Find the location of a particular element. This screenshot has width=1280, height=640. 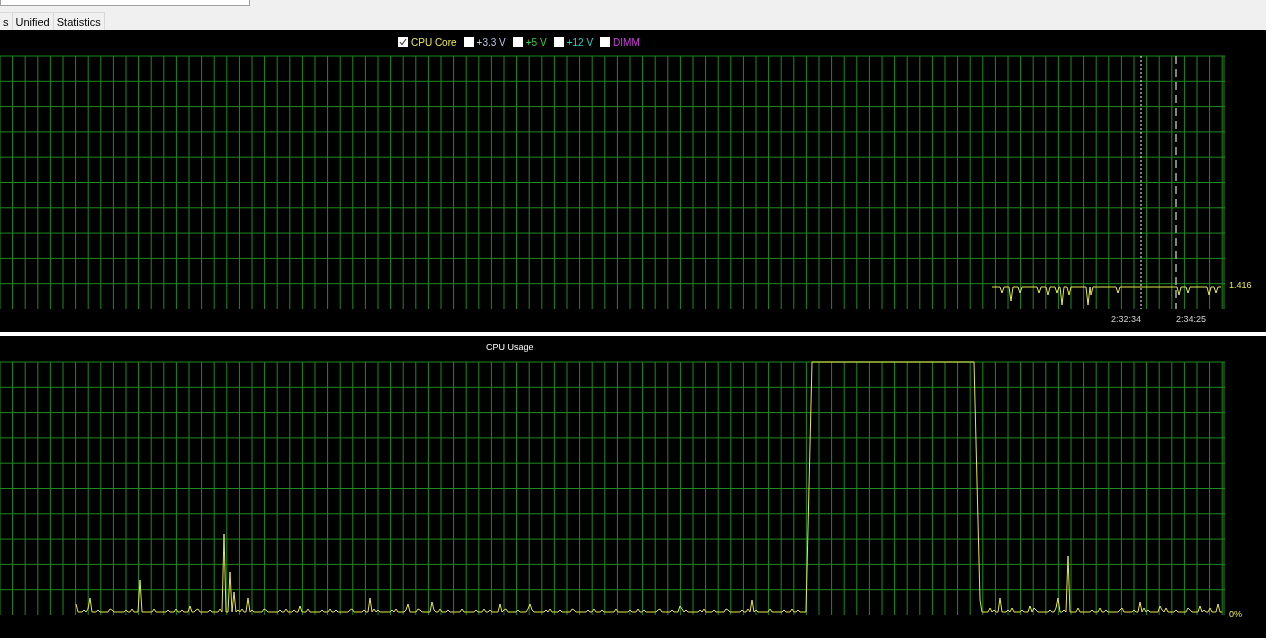

check-icon is located at coordinates (403, 42).